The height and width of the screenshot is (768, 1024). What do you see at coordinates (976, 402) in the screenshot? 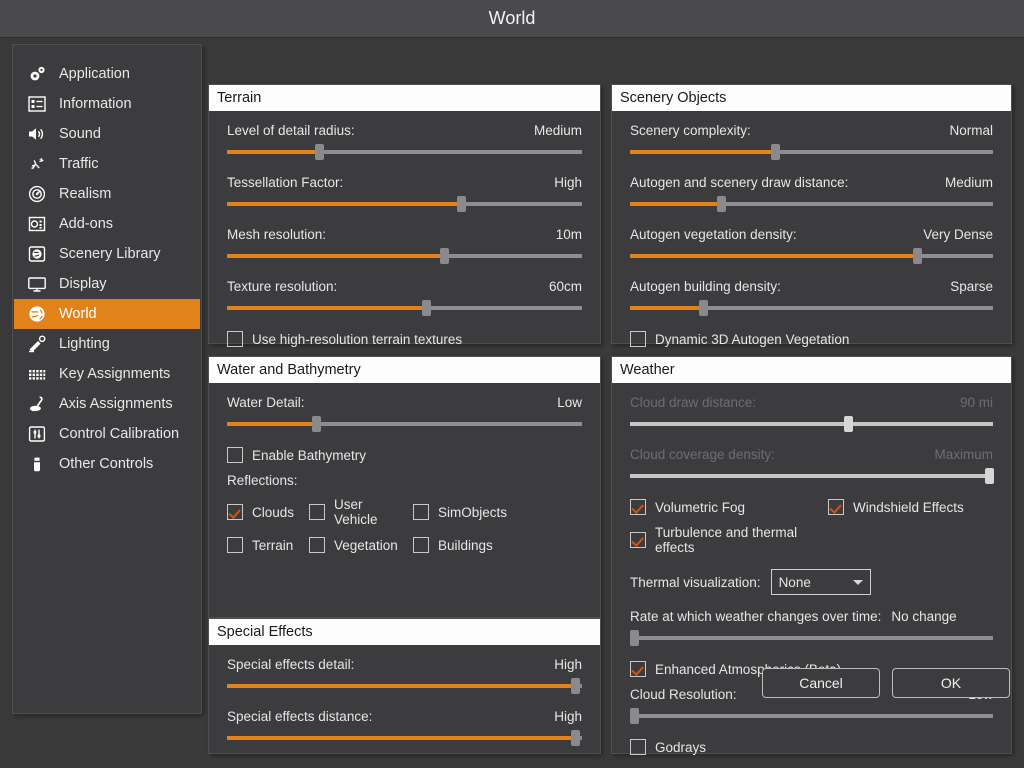
I see `slider-cloud-draw-distance-value: 90 mi` at bounding box center [976, 402].